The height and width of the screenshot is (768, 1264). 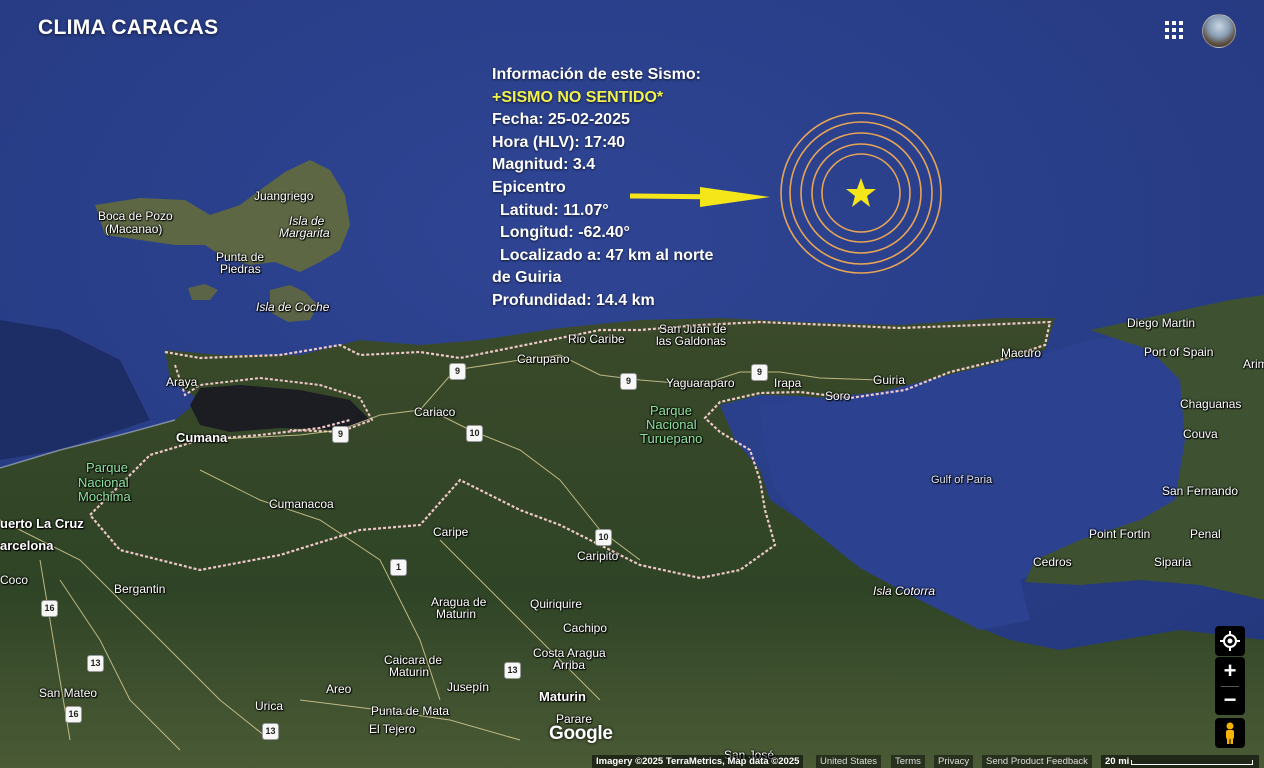 What do you see at coordinates (573, 300) in the screenshot?
I see `info-depth: Profundidad: 14.4 km` at bounding box center [573, 300].